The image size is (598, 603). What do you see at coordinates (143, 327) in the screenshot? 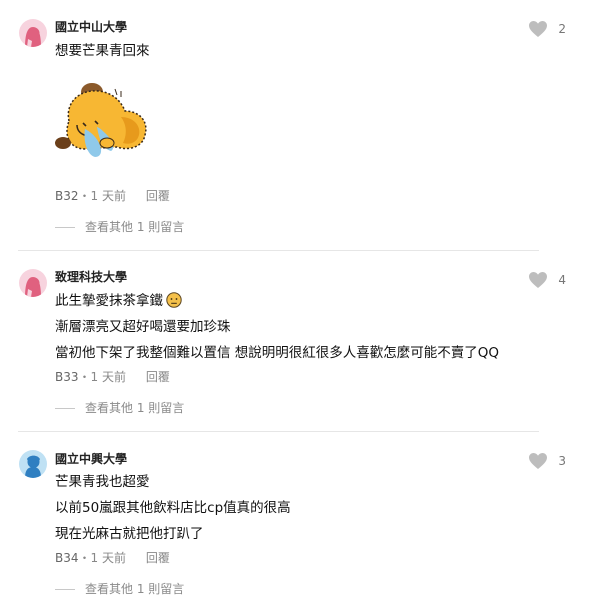
I see `comment-text: 漸層漂亮又超好喝還要加珍珠` at bounding box center [143, 327].